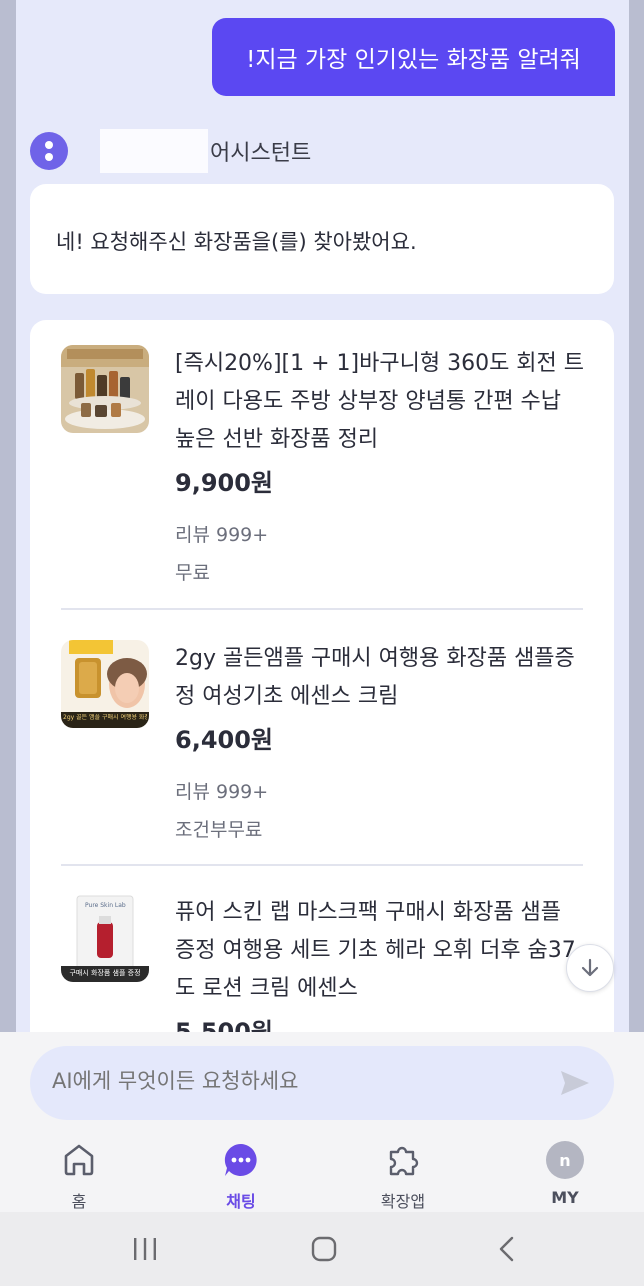 This screenshot has height=1286, width=644. I want to click on nav-extension-apps: 확장앱, so click(403, 1175).